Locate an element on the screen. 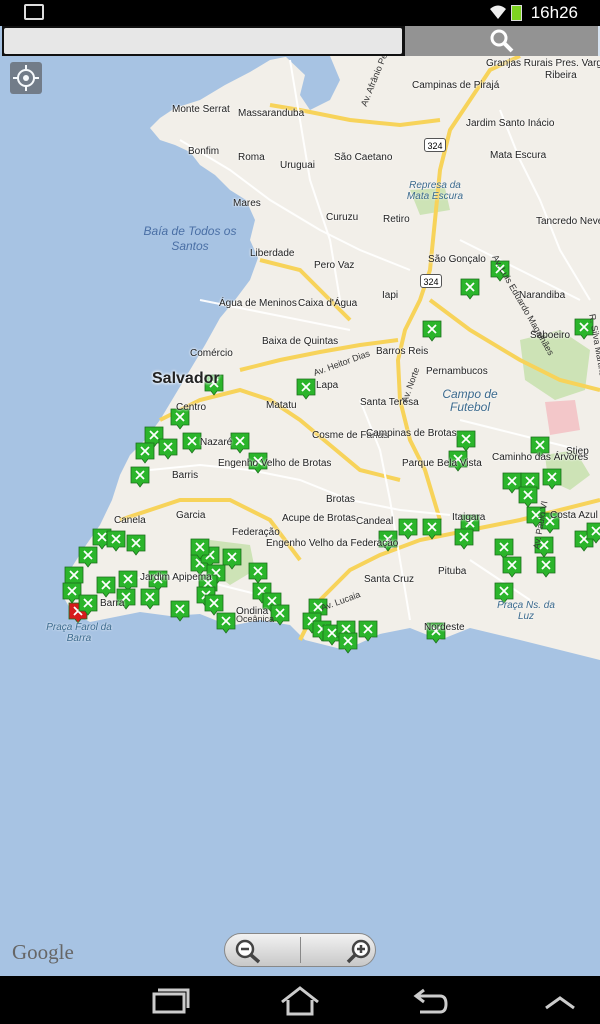  google-logo: Google is located at coordinates (43, 952).